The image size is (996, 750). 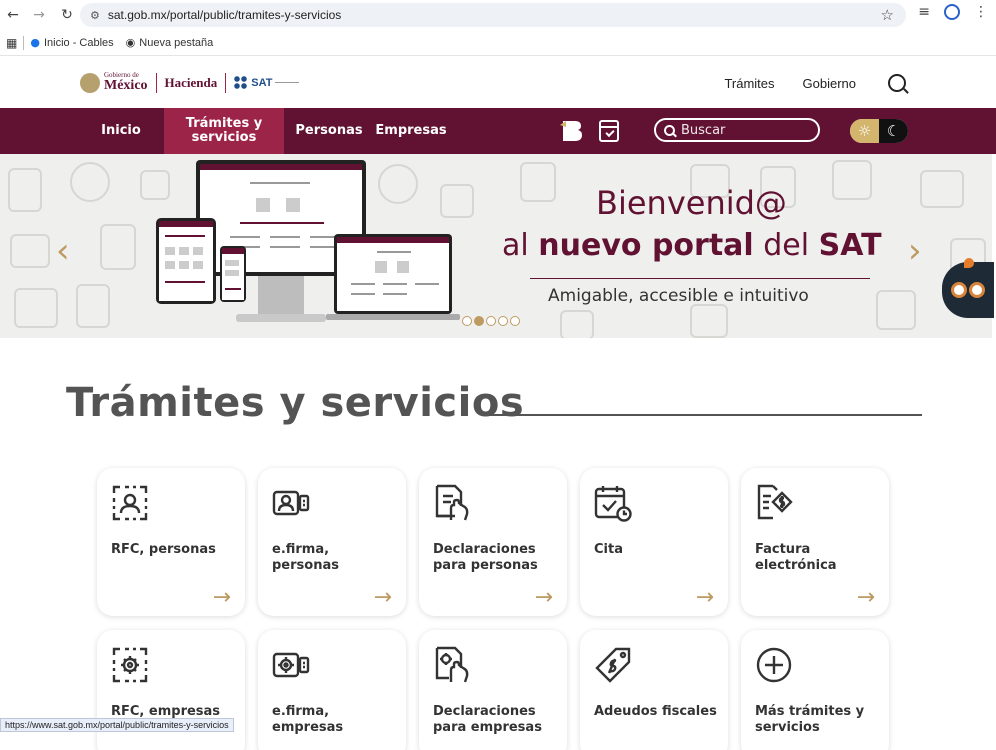 I want to click on nav-tramites-line2: servicios, so click(x=224, y=137).